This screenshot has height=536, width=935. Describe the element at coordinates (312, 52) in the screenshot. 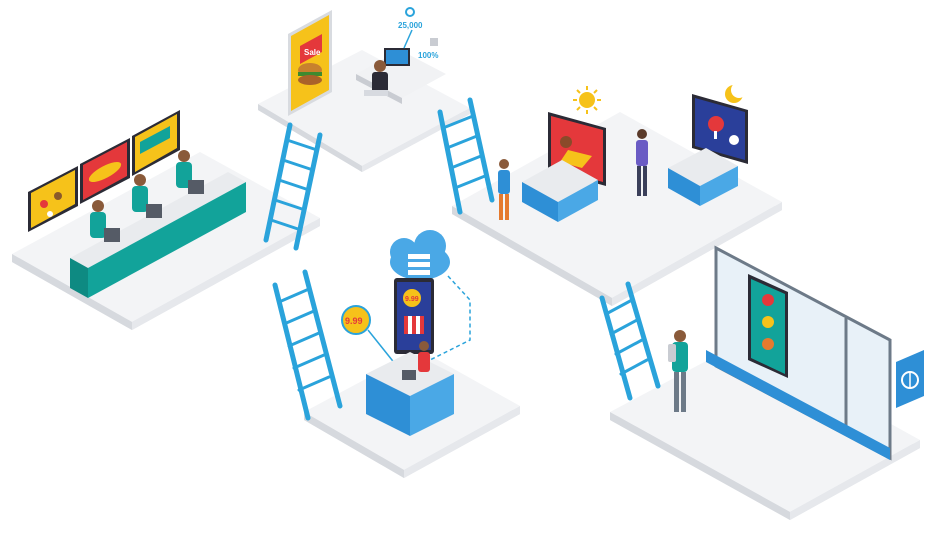

I see `poster-sale-text: Sale` at that location.